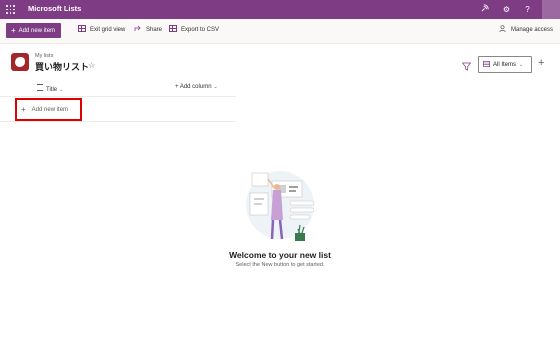 This screenshot has width=560, height=361. Describe the element at coordinates (82, 28) in the screenshot. I see `grid-icon` at that location.